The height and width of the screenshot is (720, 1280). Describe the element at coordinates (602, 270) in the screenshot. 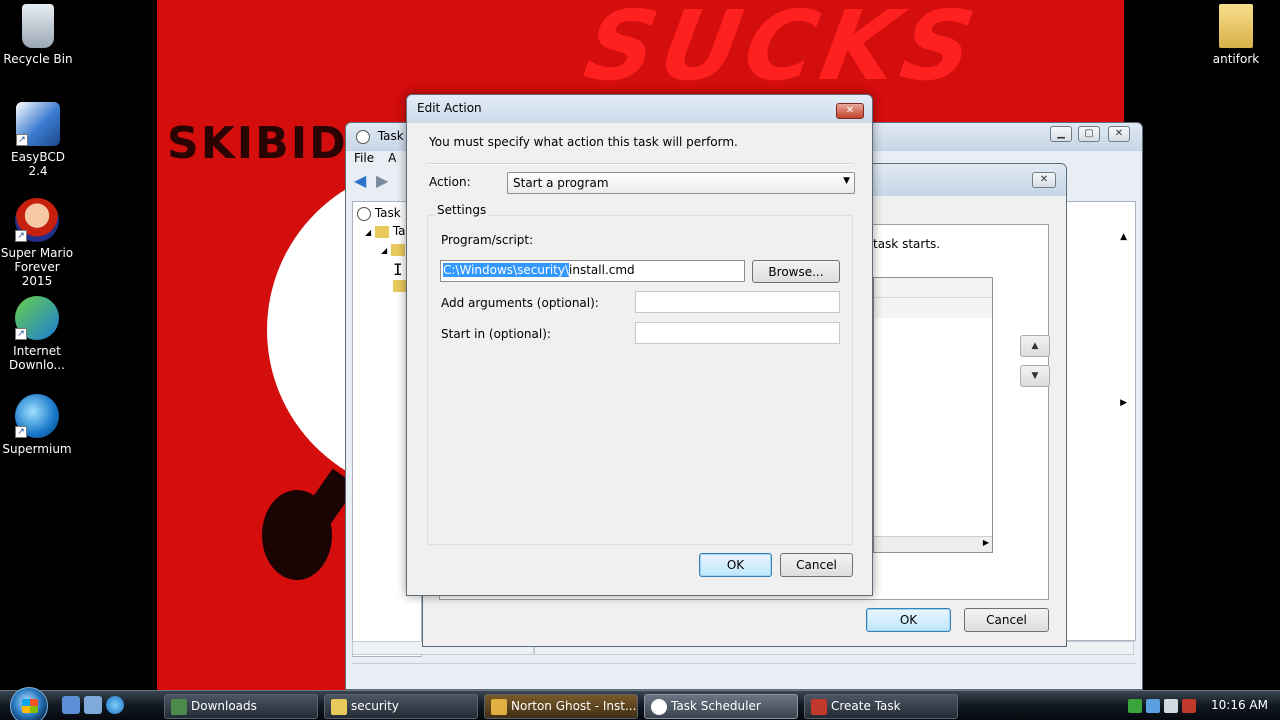

I see `unselected-text: install.cmd` at that location.